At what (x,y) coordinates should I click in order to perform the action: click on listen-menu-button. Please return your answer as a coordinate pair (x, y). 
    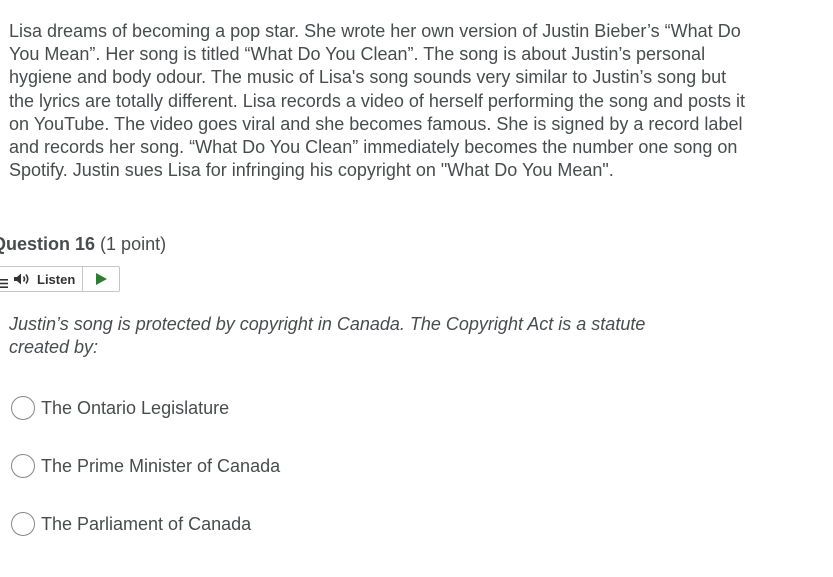
    Looking at the image, I should click on (4, 279).